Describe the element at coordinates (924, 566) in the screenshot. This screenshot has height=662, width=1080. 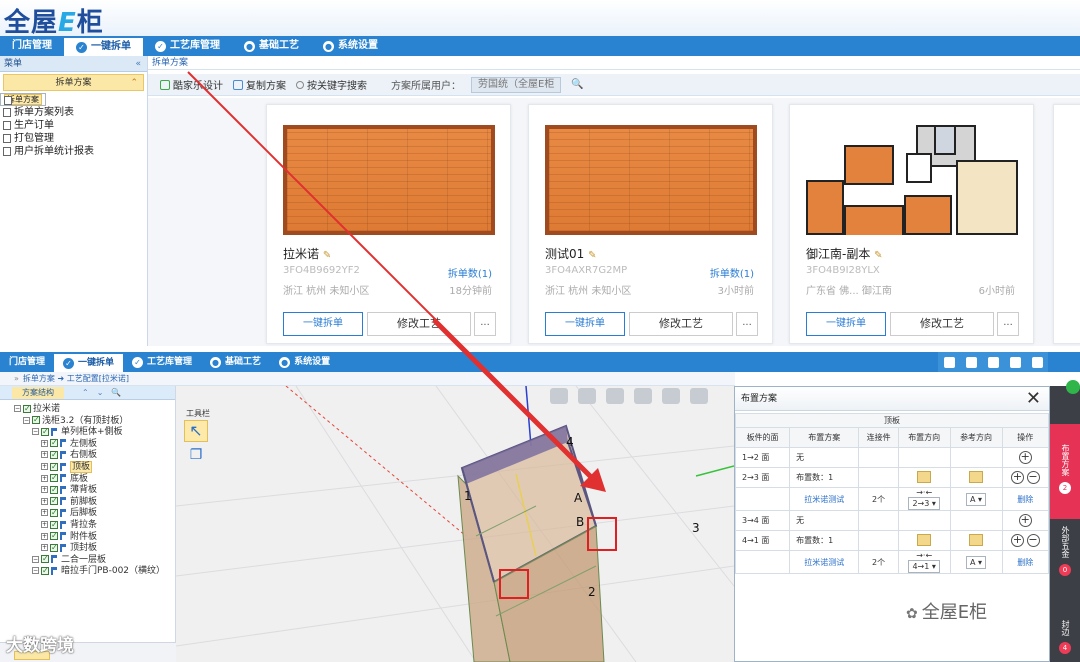
I see `direction-select: 4→1 ▾` at that location.